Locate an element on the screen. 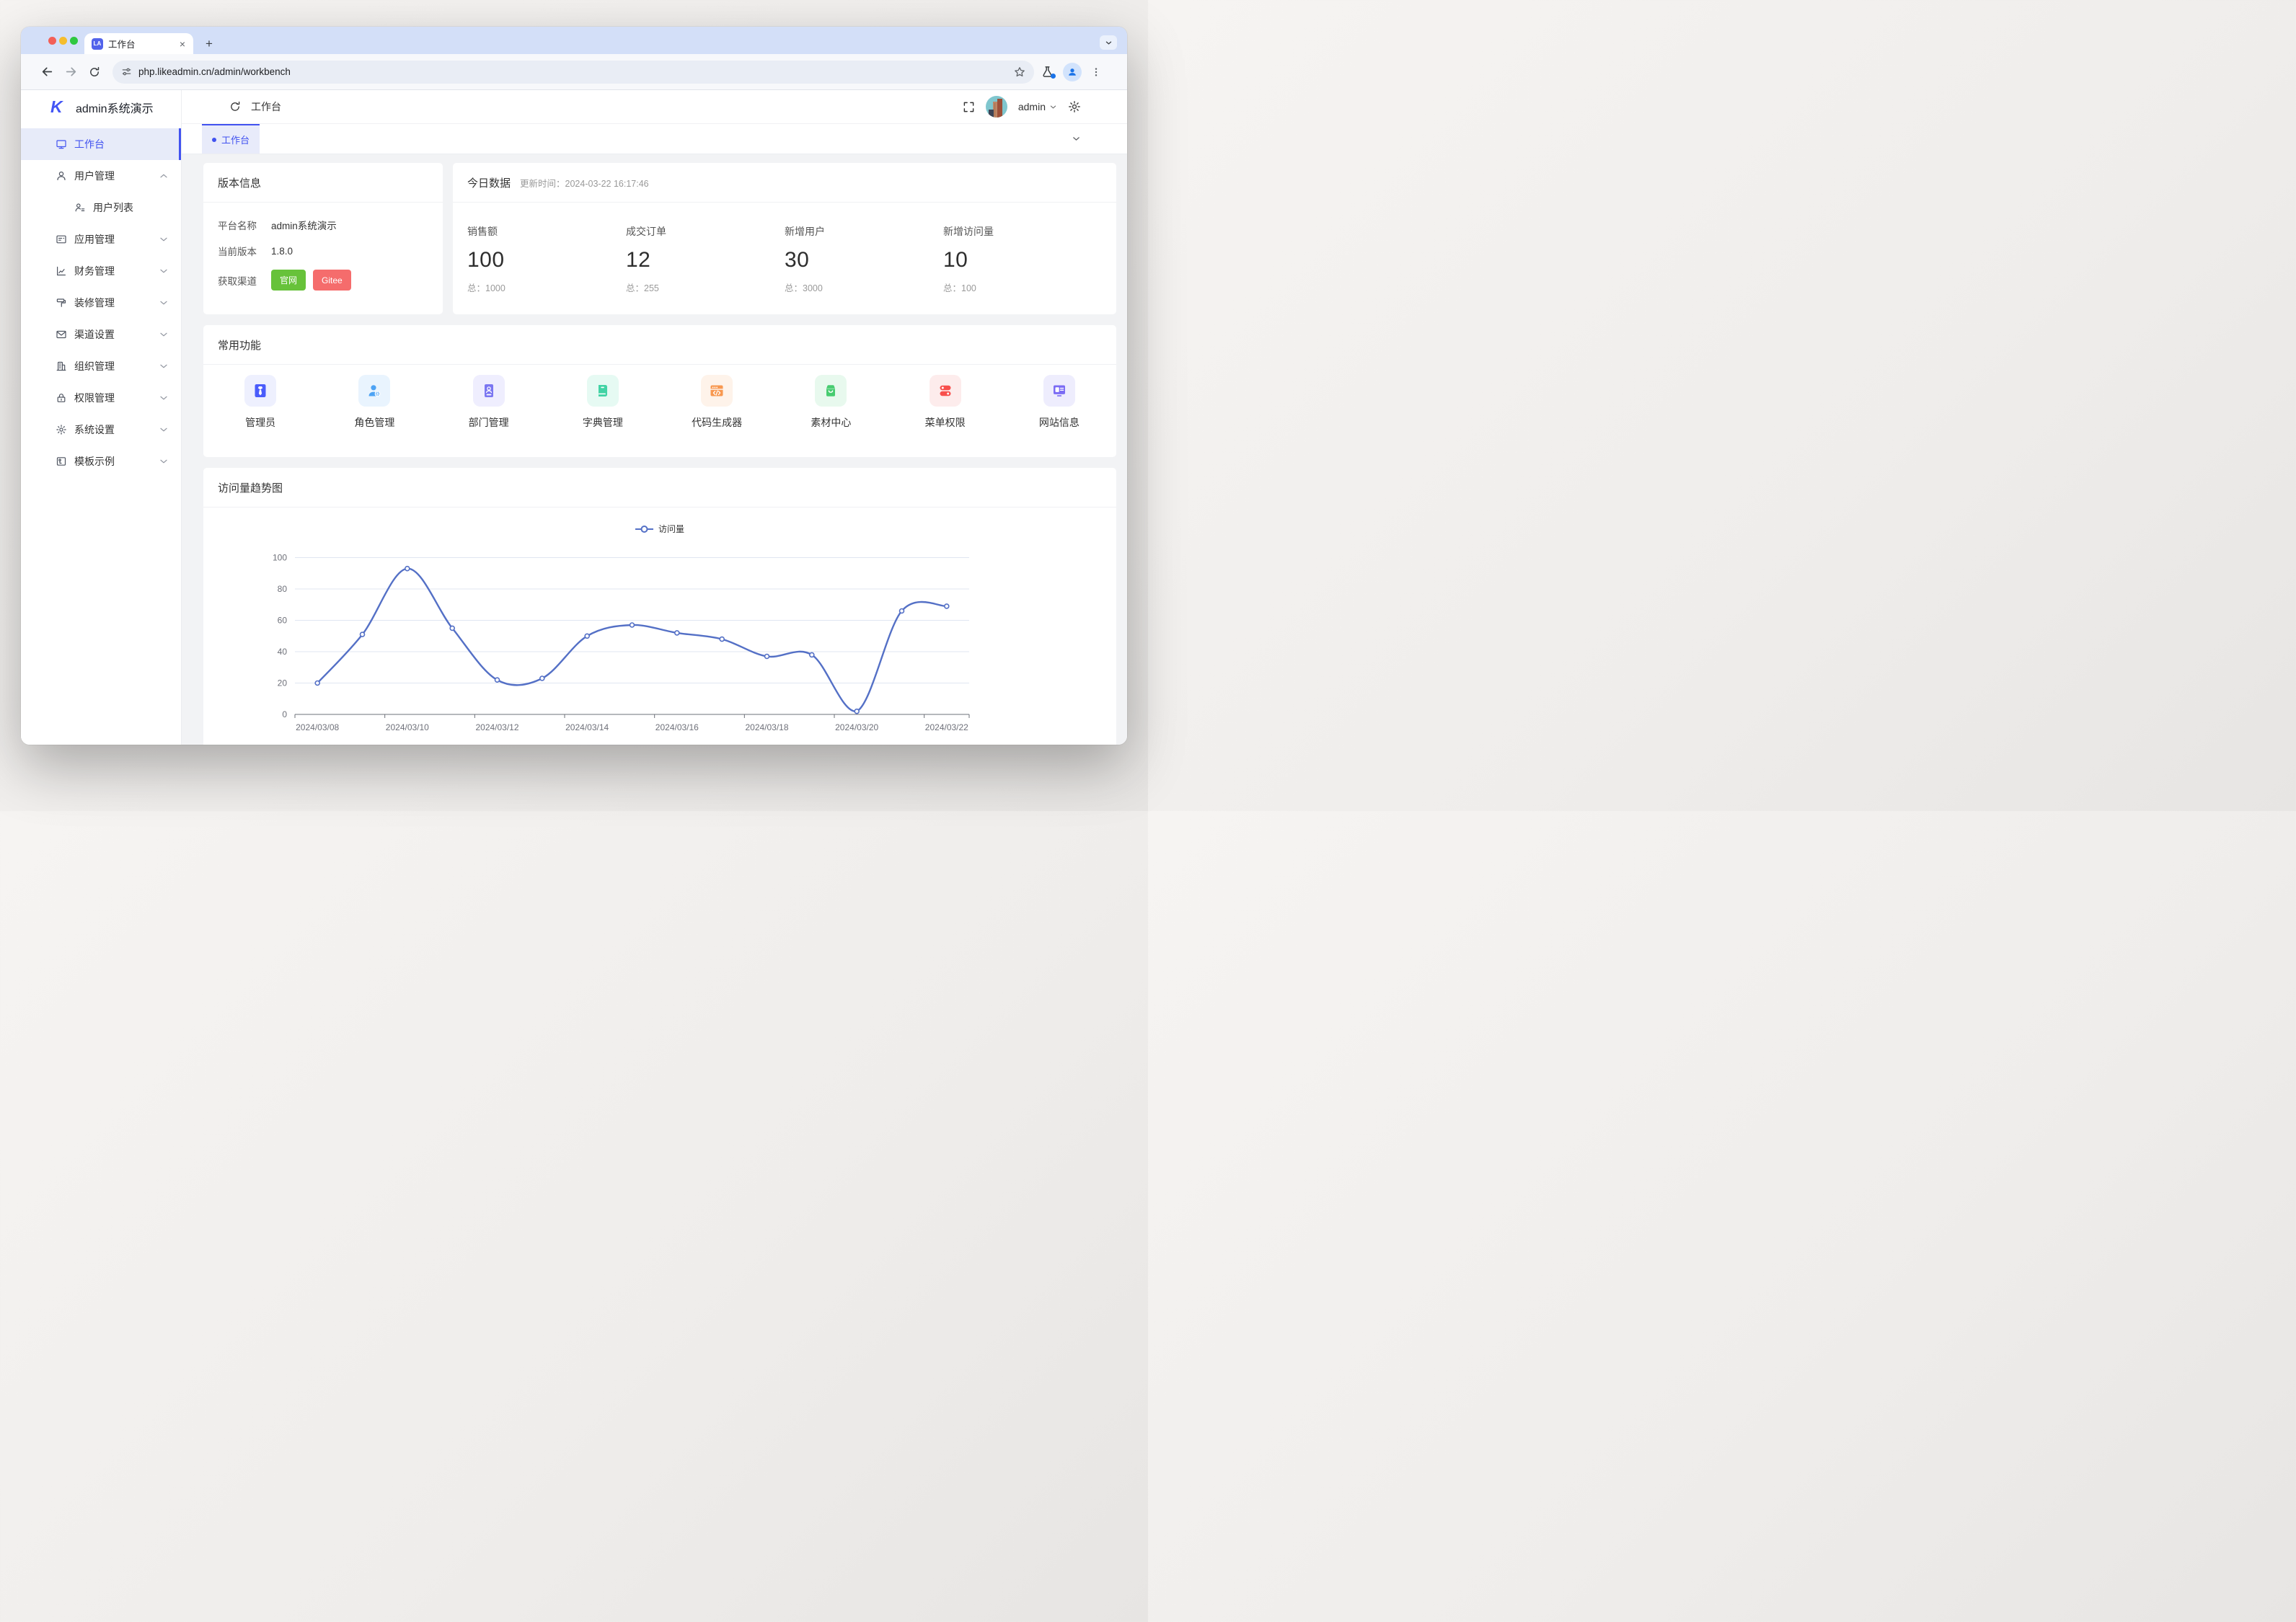 The image size is (2296, 1622). url-bar: php.likeadmin.cn/admin/workbench is located at coordinates (573, 72).